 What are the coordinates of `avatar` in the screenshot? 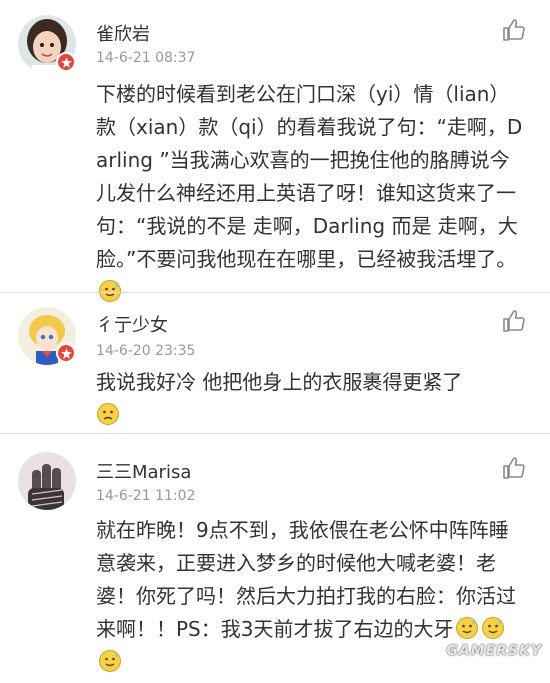 It's located at (47, 481).